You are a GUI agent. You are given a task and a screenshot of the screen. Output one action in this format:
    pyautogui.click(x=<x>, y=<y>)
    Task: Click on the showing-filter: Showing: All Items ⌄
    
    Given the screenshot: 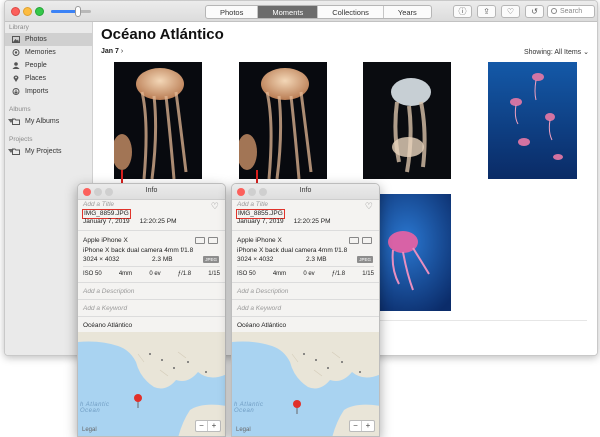 What is the action you would take?
    pyautogui.click(x=556, y=52)
    